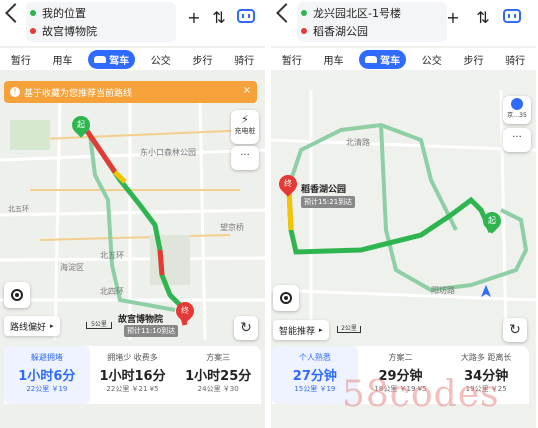  I want to click on location-poi-button: 京…35, so click(517, 110).